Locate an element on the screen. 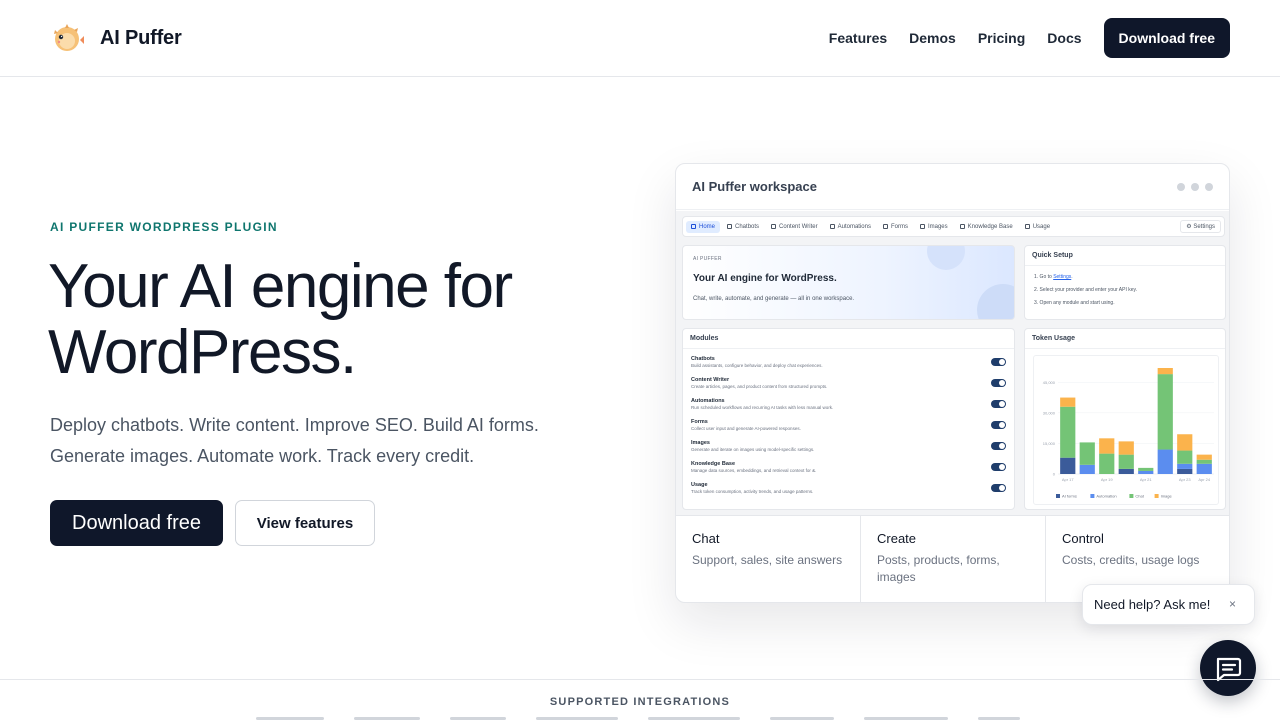 Image resolution: width=1280 pixels, height=720 pixels. tab-images: Images is located at coordinates (934, 227).